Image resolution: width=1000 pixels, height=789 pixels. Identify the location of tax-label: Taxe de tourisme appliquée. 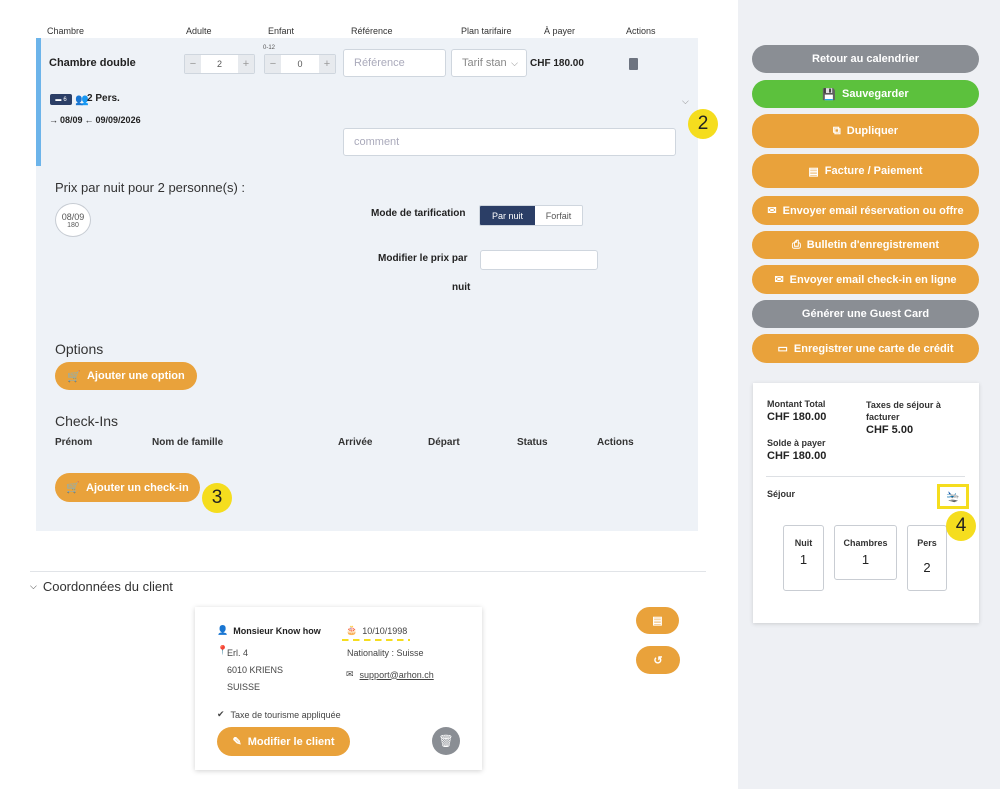
(285, 714).